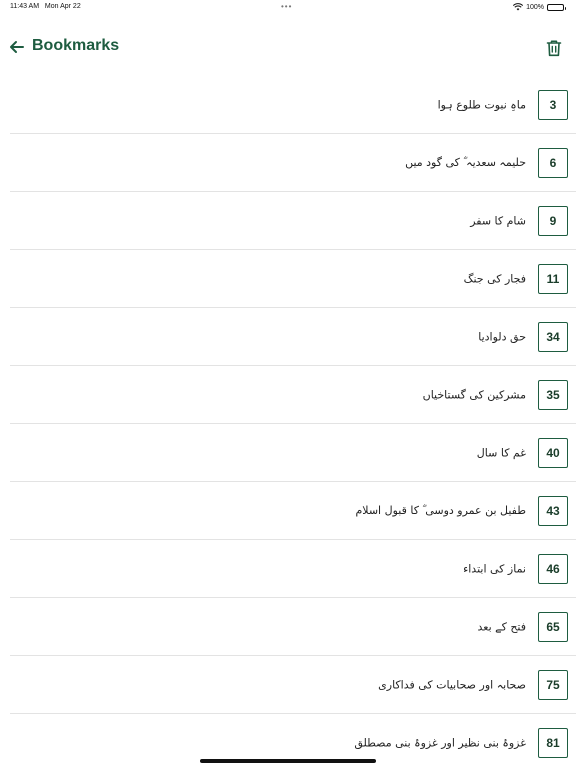  Describe the element at coordinates (25, 6) in the screenshot. I see `status-time: 11:43 AM` at that location.